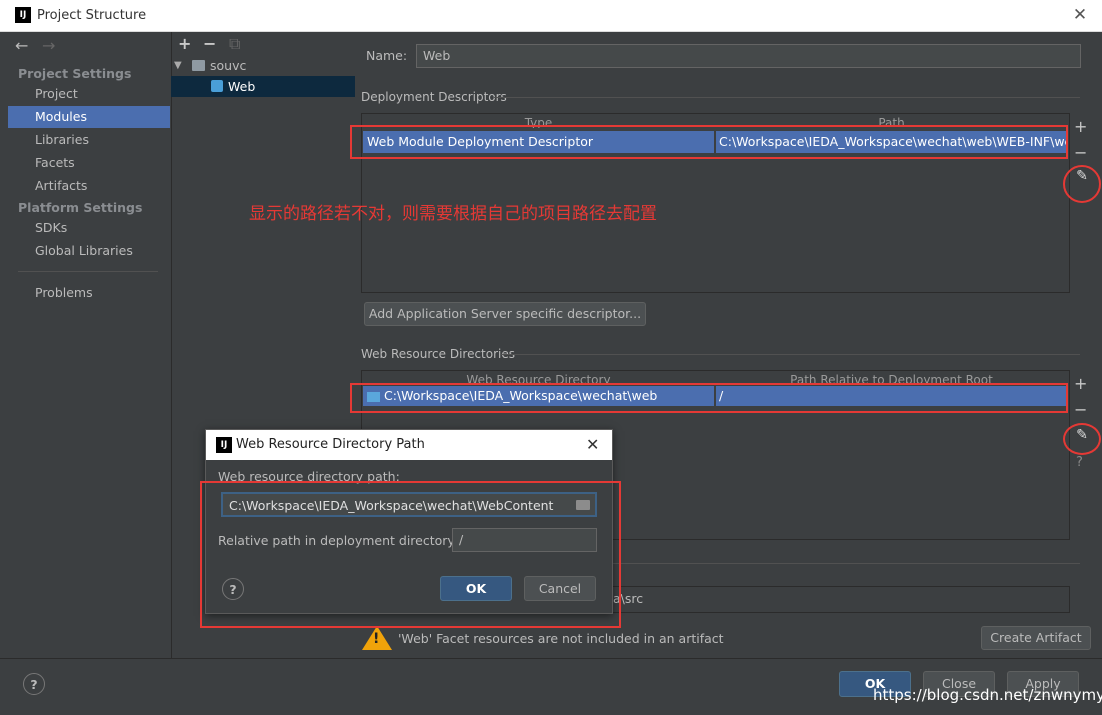 The width and height of the screenshot is (1102, 715). What do you see at coordinates (263, 86) in the screenshot?
I see `tree-item-web-row` at bounding box center [263, 86].